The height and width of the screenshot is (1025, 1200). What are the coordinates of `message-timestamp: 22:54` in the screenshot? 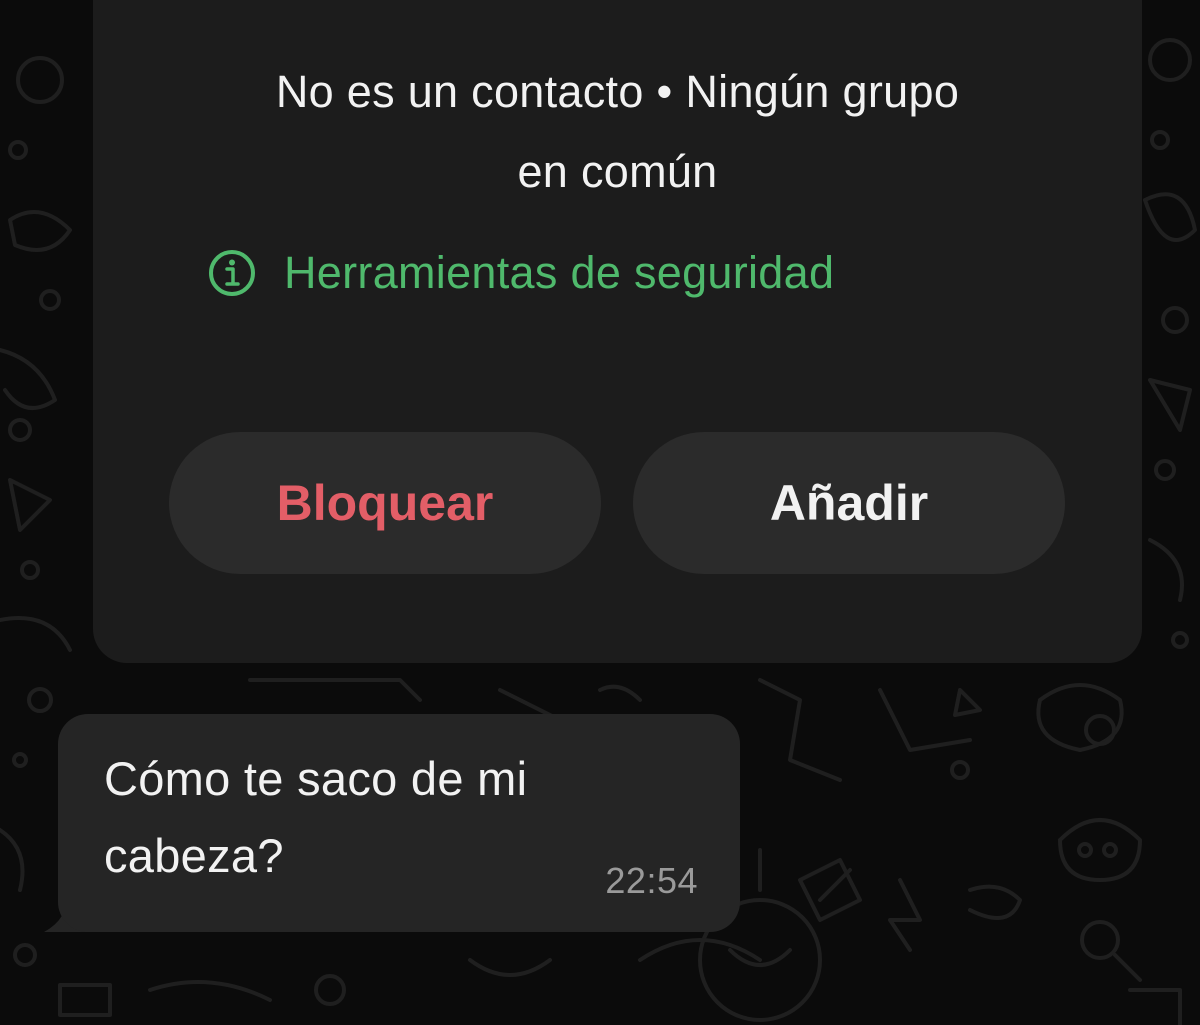 It's located at (651, 880).